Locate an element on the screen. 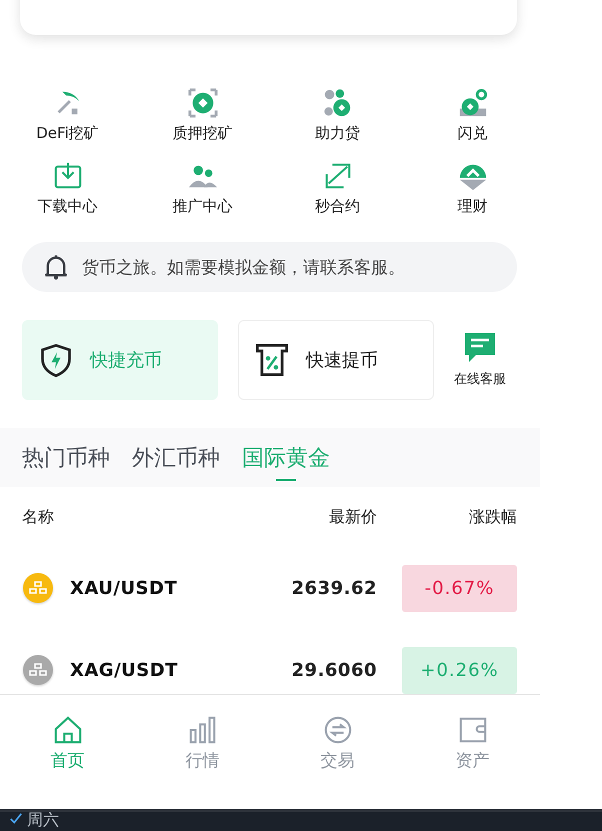 The image size is (602, 831). menu-label: 闪兑 is located at coordinates (473, 133).